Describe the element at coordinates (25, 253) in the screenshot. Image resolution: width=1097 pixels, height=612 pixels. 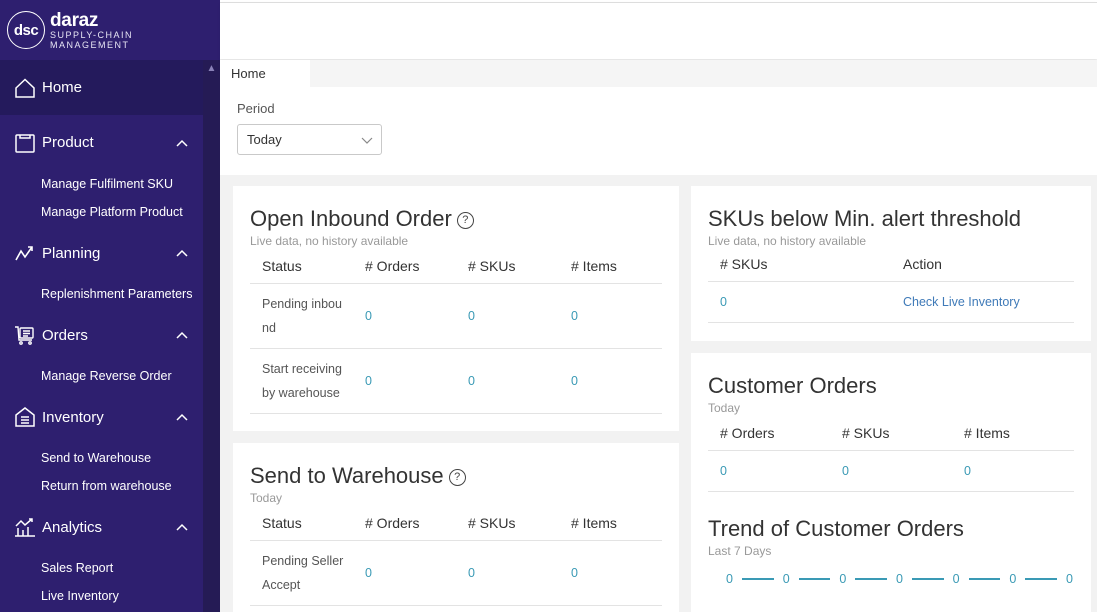
I see `planning-icon` at that location.